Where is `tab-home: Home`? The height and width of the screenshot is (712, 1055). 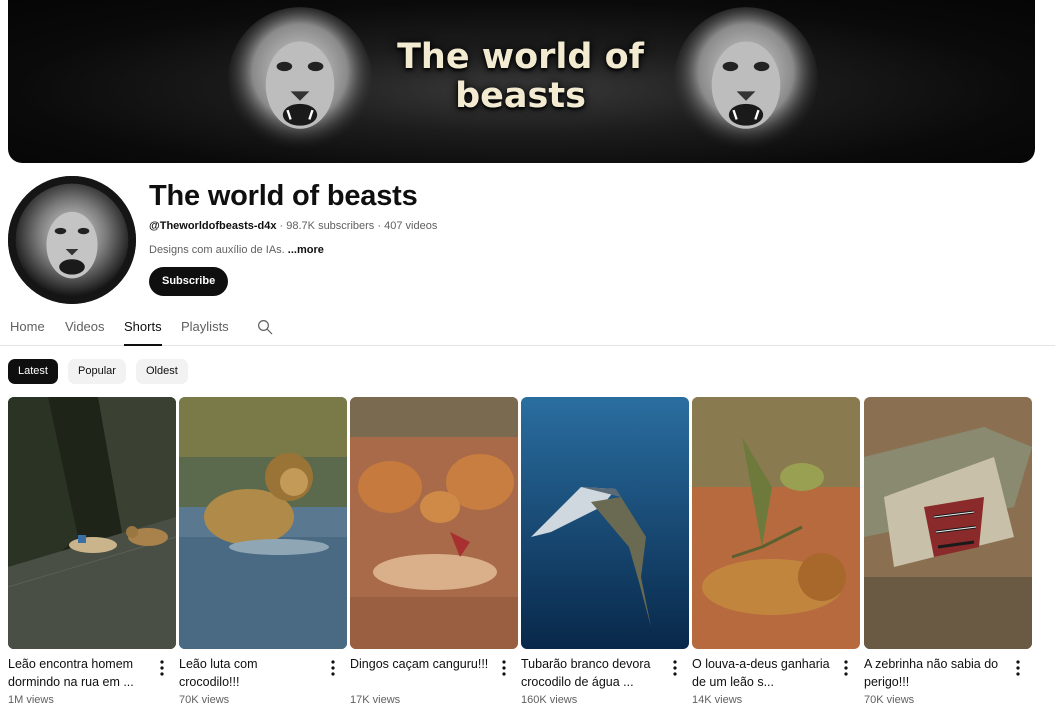
tab-home: Home is located at coordinates (27, 332).